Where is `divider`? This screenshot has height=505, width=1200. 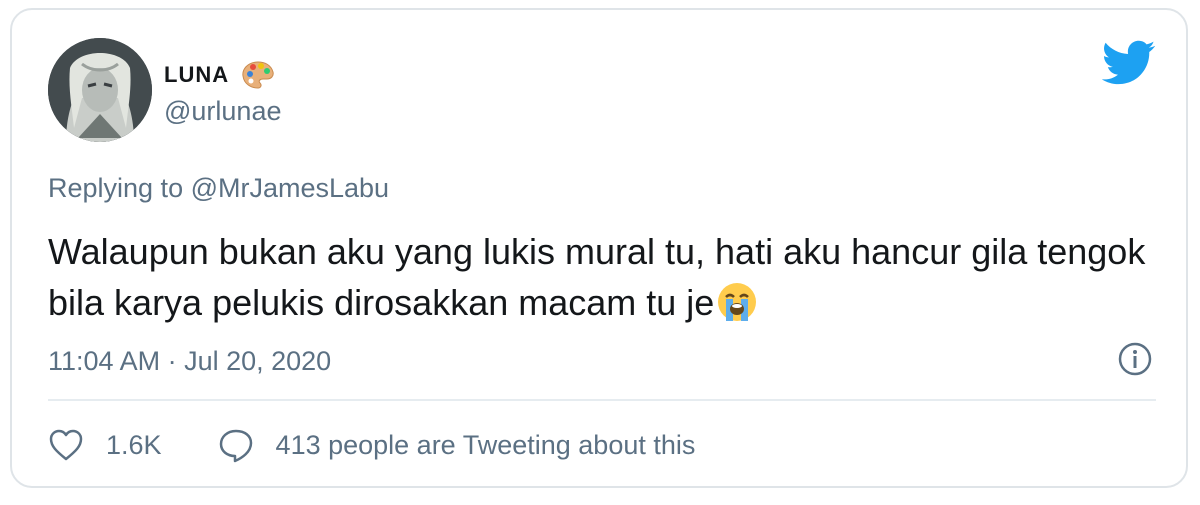
divider is located at coordinates (602, 400).